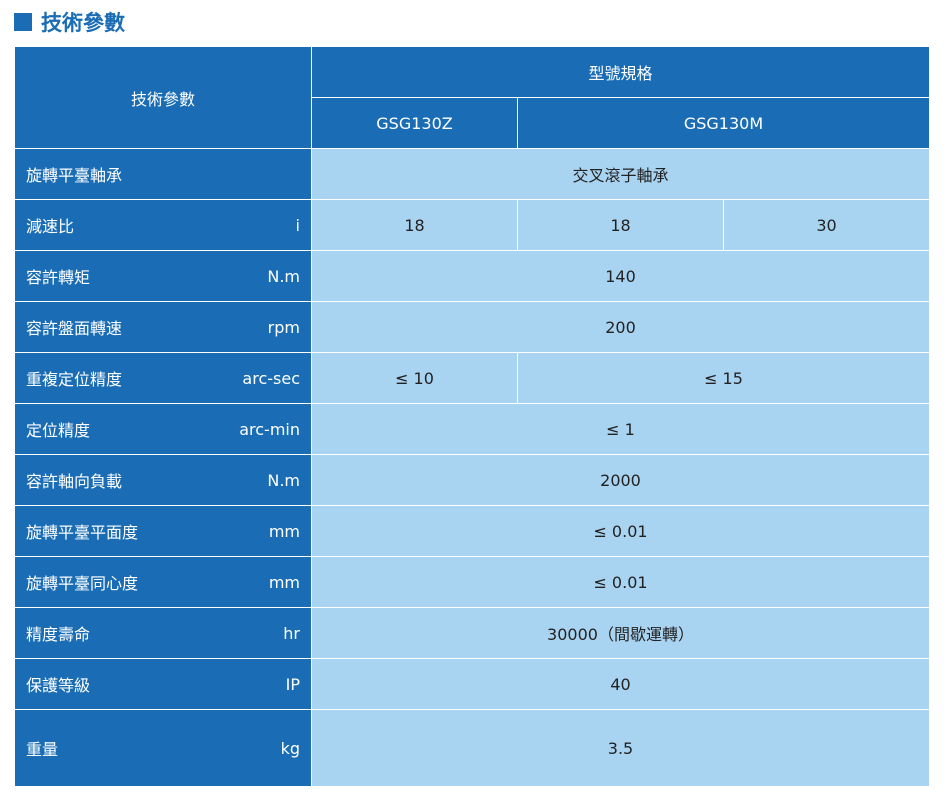 This screenshot has height=804, width=946. What do you see at coordinates (163, 748) in the screenshot?
I see `row-label-cell: 重量 kg` at bounding box center [163, 748].